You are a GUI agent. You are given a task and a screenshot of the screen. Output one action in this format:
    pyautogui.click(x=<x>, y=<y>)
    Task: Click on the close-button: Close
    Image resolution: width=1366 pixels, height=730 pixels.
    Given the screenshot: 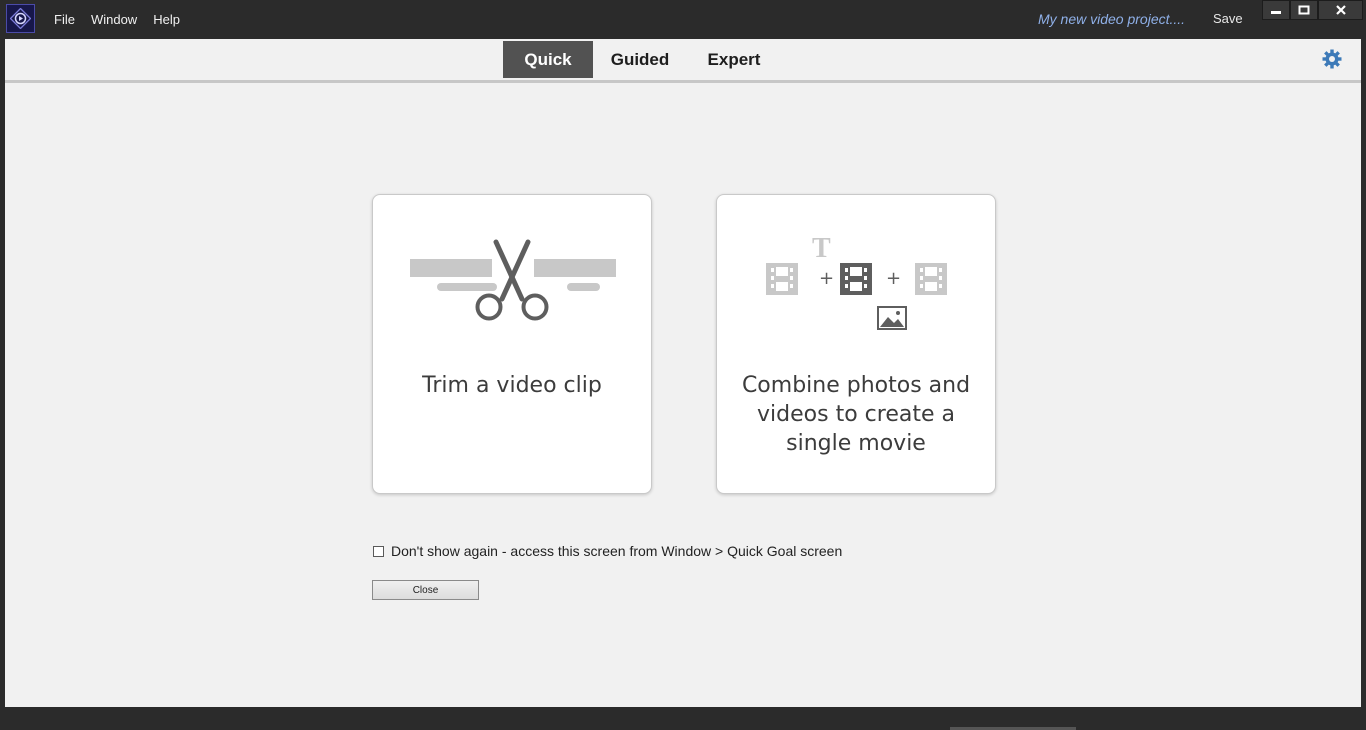 What is the action you would take?
    pyautogui.click(x=425, y=590)
    